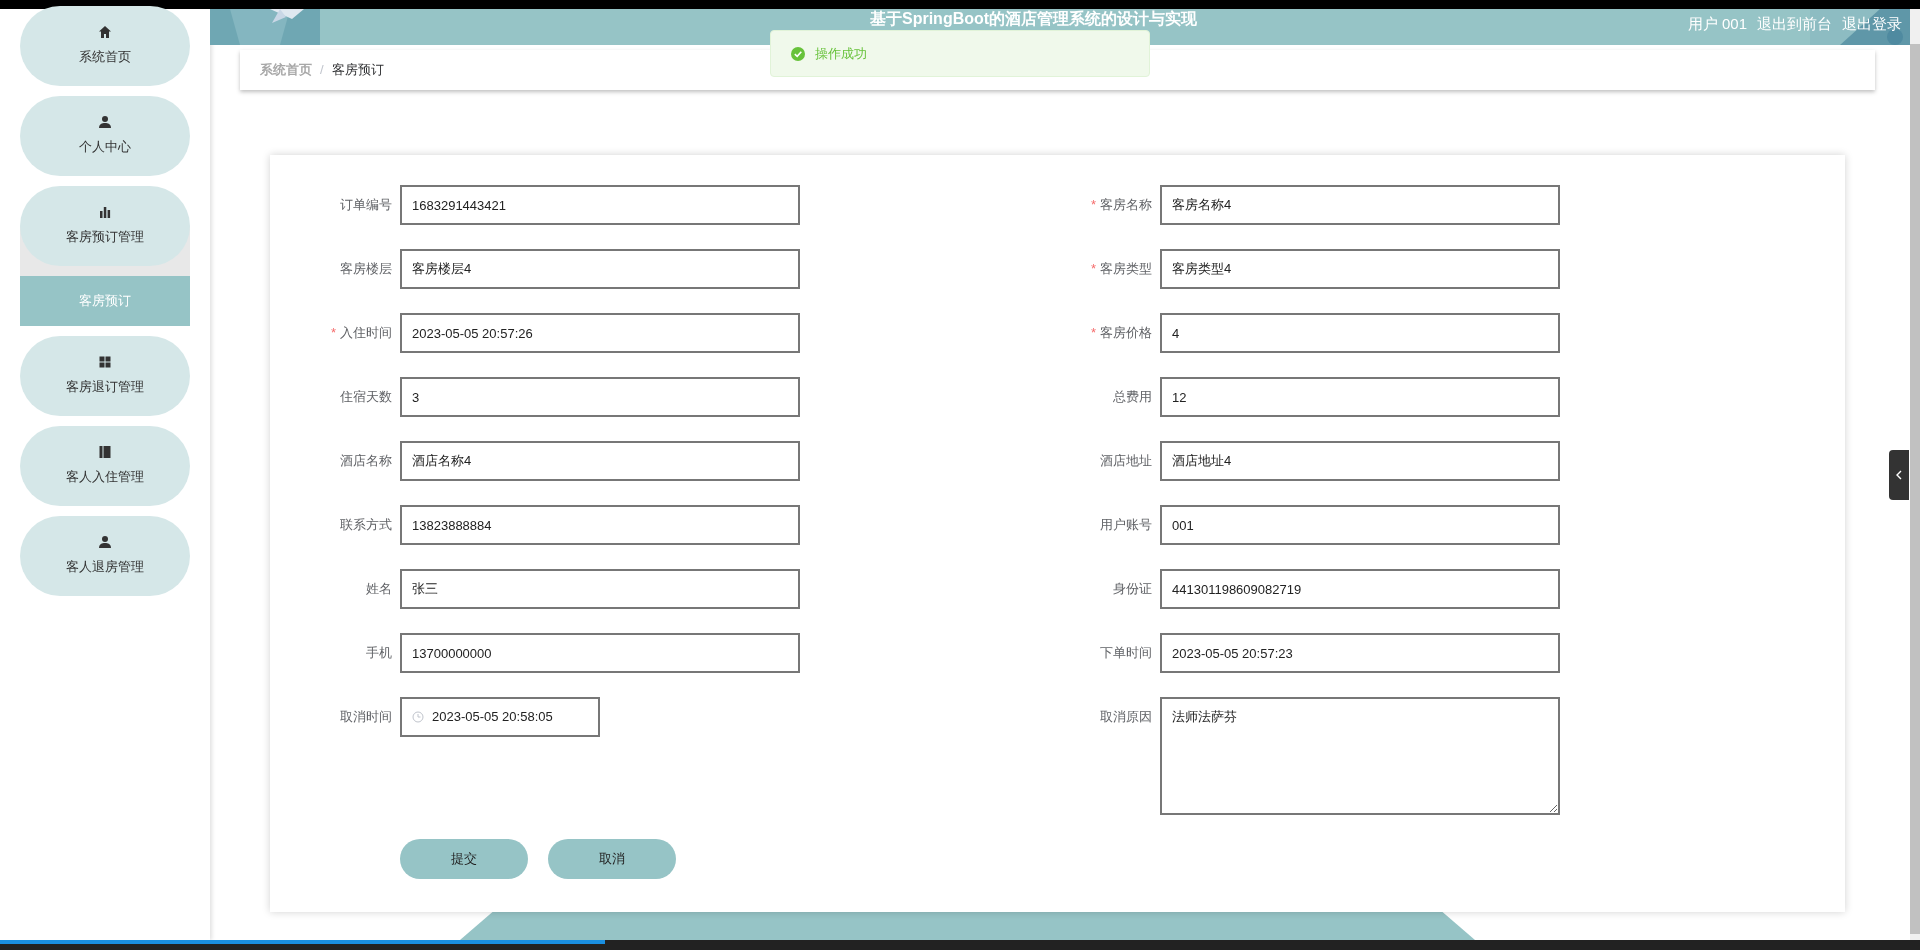 This screenshot has height=950, width=1920. I want to click on header-title: 基于SpringBoot的酒店管理系统的设计与实现, so click(1034, 19).